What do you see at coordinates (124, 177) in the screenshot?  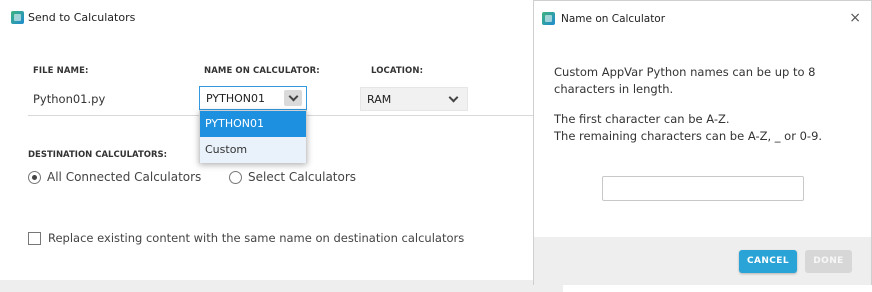 I see `radio-label-all-connected: All Connected Calculators` at bounding box center [124, 177].